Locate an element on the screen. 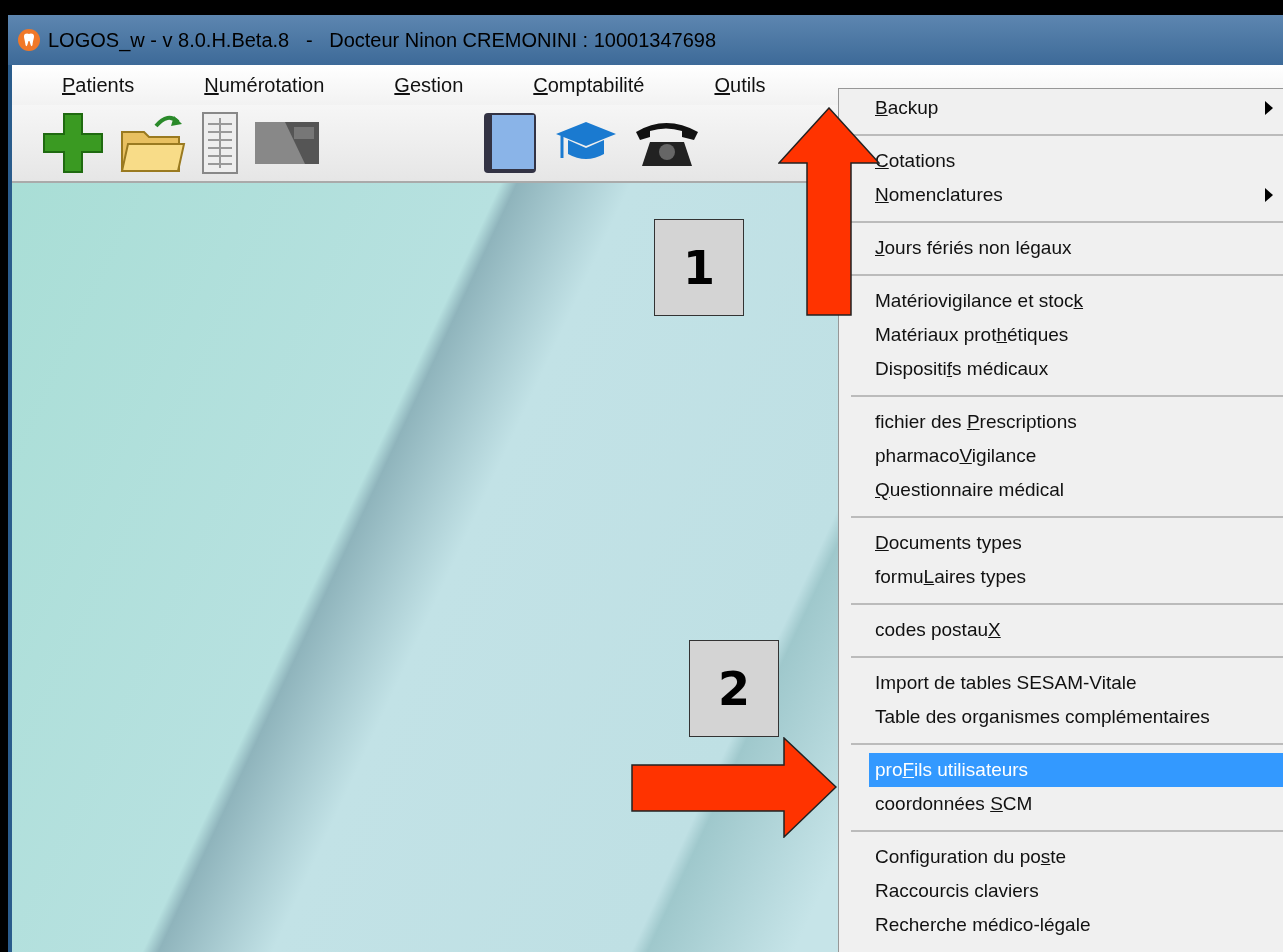 This screenshot has height=952, width=1283. dropdown-menu-item: pharmacoVigilance is located at coordinates (1076, 456).